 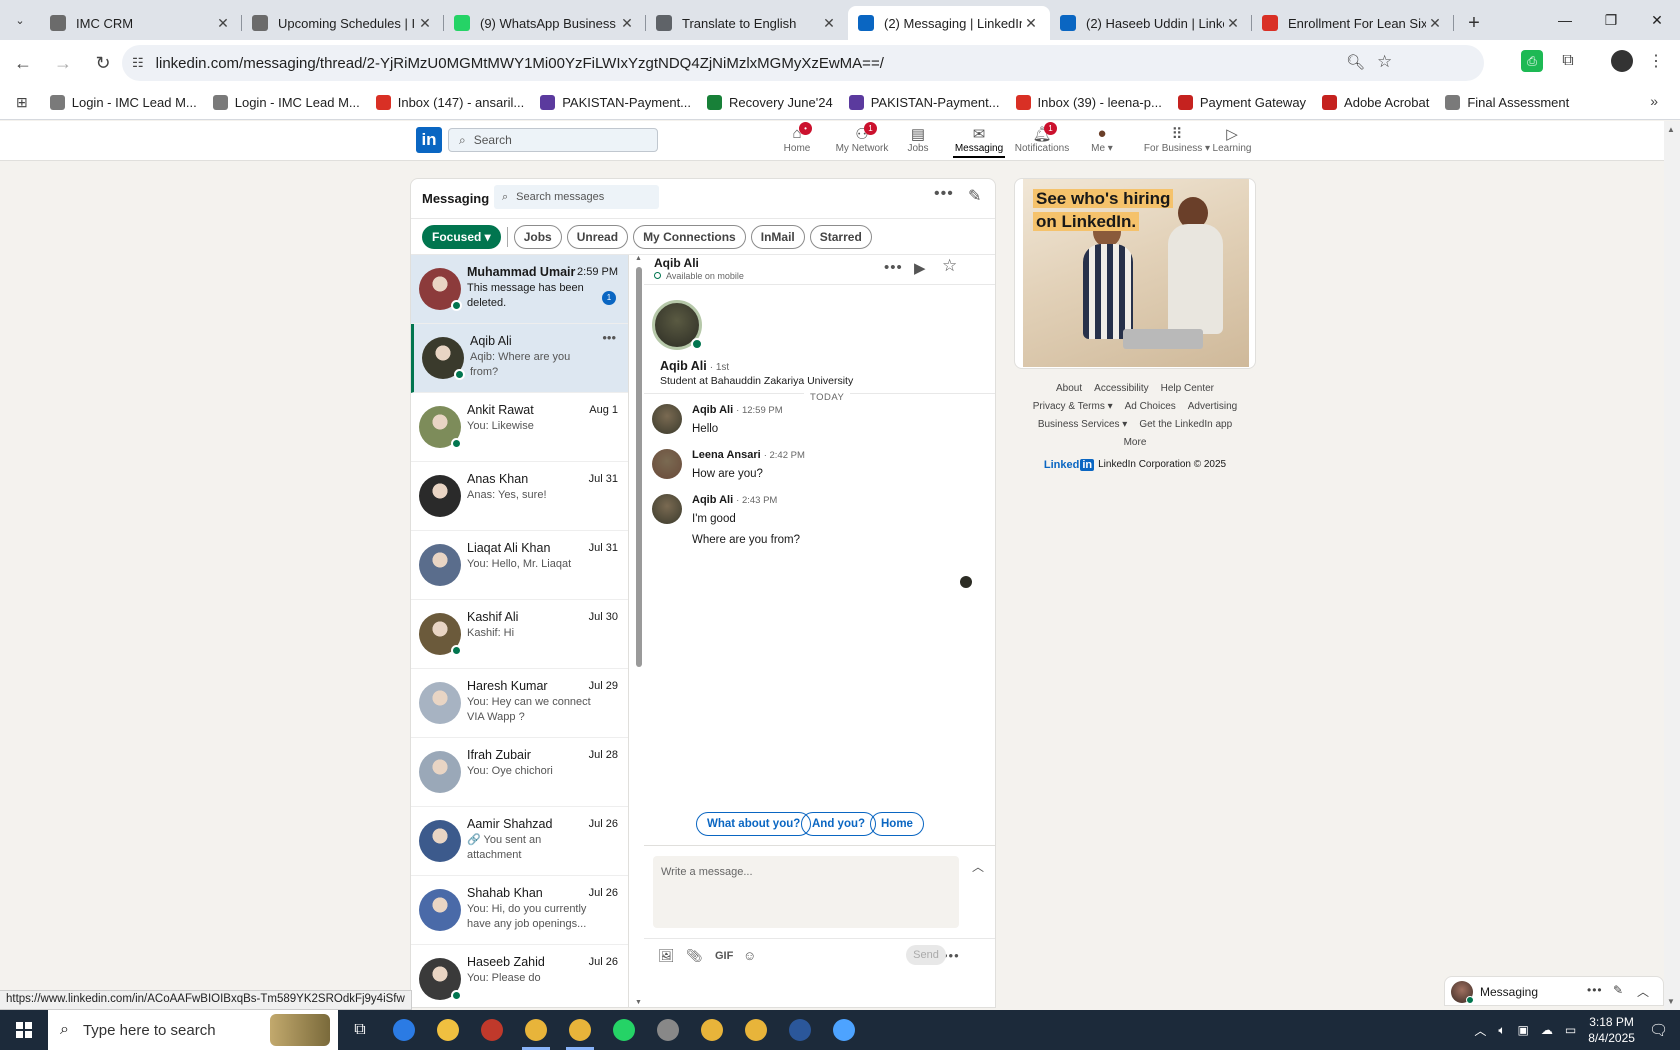 I want to click on footer-link: Help Center, so click(x=1187, y=389).